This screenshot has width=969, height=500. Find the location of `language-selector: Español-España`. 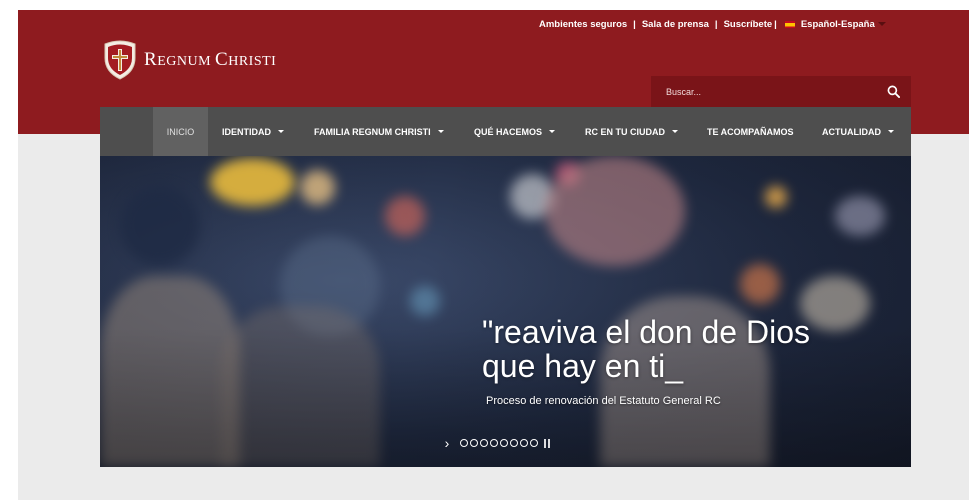

language-selector: Español-España is located at coordinates (838, 24).